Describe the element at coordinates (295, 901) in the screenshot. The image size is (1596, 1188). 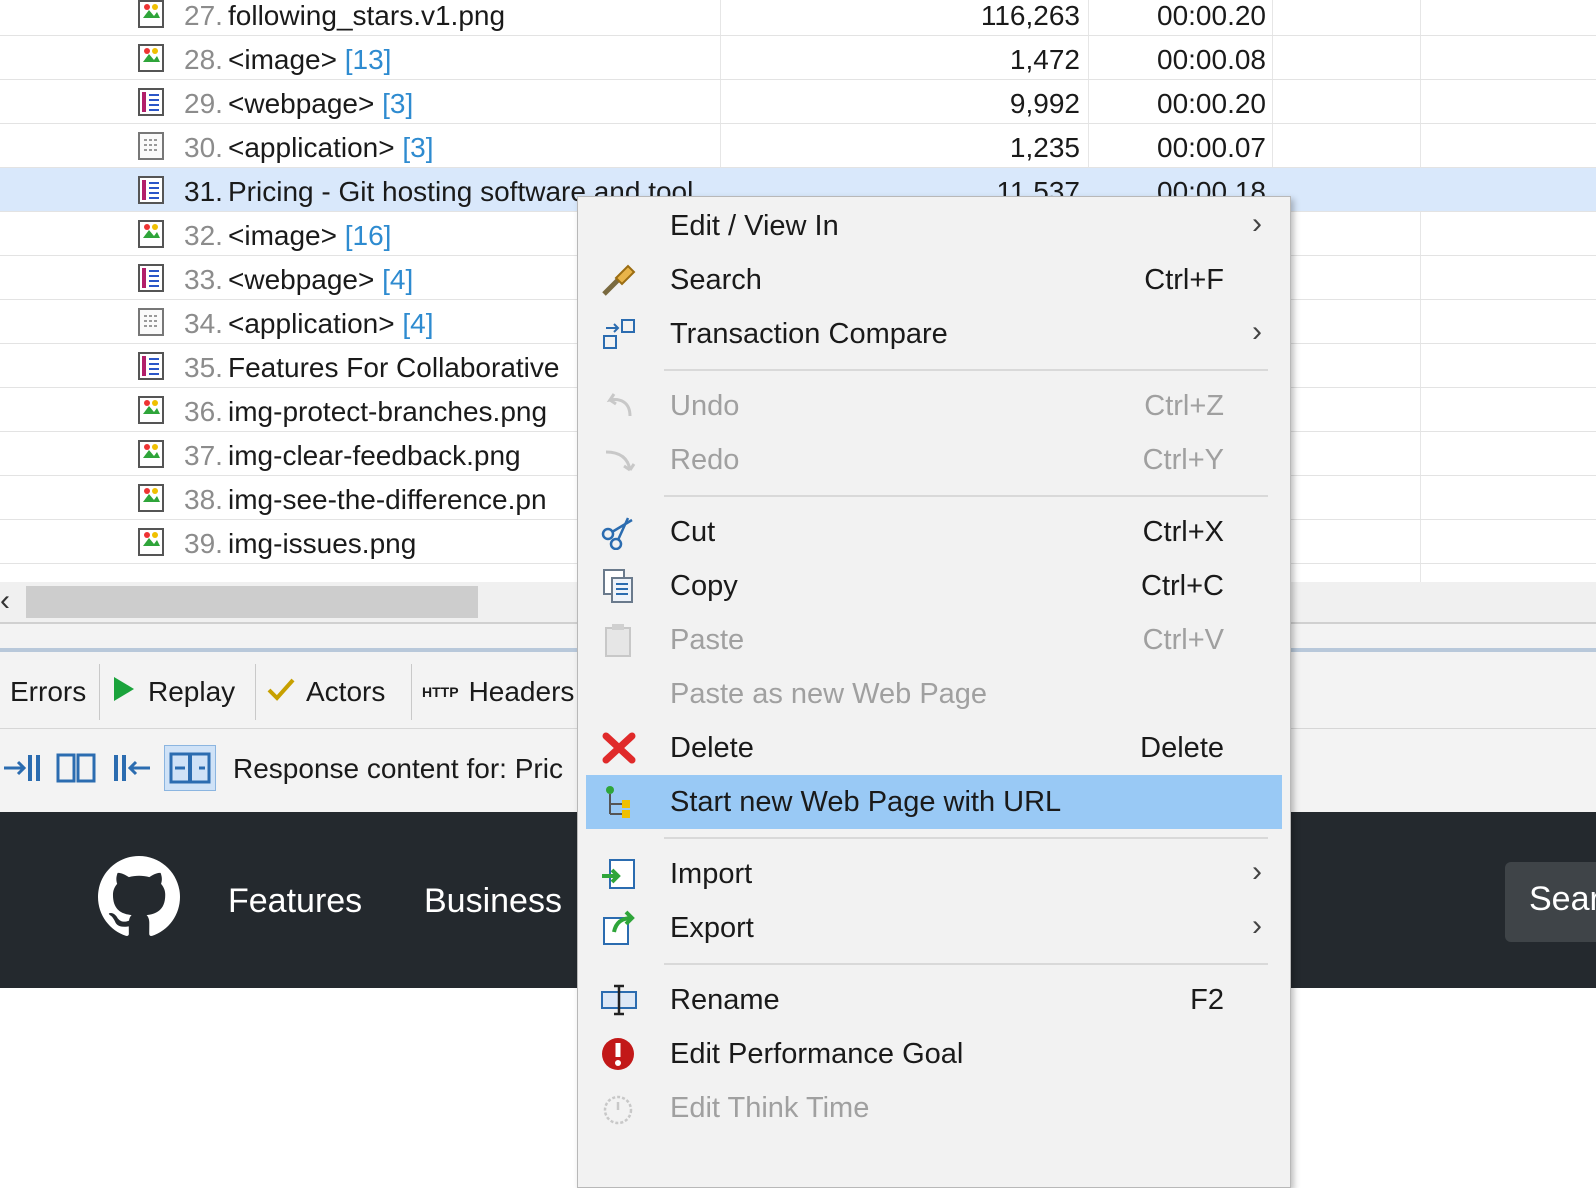
I see `nav-features: Features` at that location.